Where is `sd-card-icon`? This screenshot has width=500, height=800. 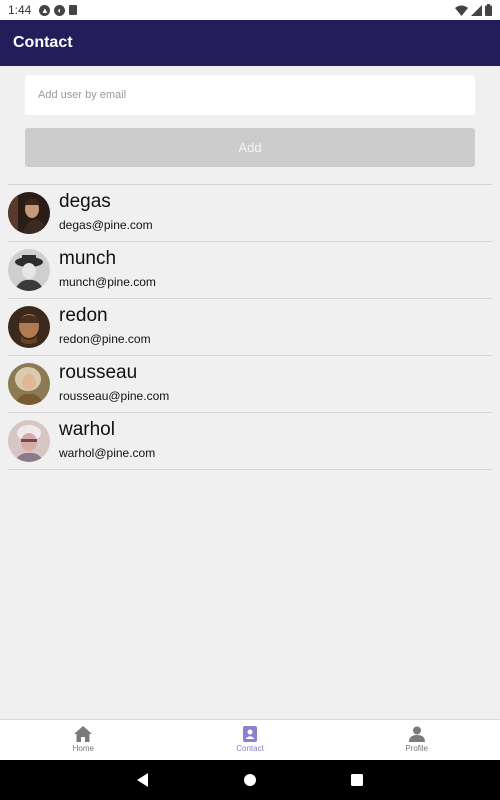 sd-card-icon is located at coordinates (73, 10).